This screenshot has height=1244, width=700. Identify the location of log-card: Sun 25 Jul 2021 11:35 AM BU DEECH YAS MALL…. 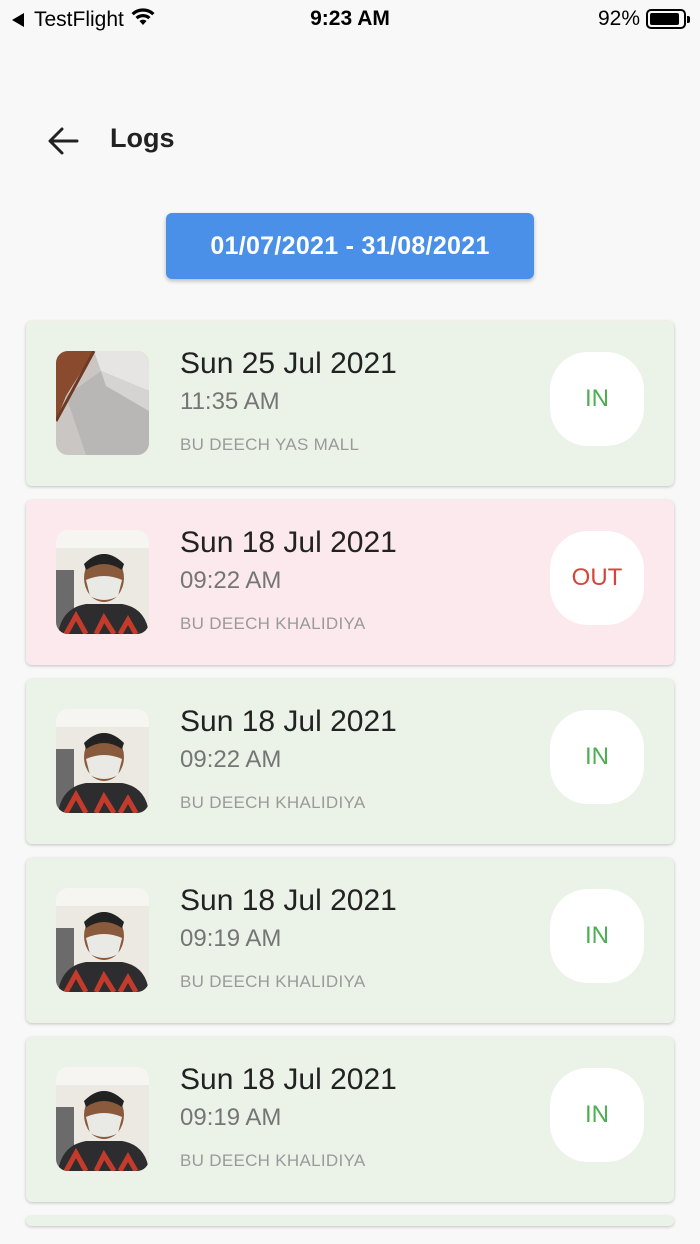
(350, 403).